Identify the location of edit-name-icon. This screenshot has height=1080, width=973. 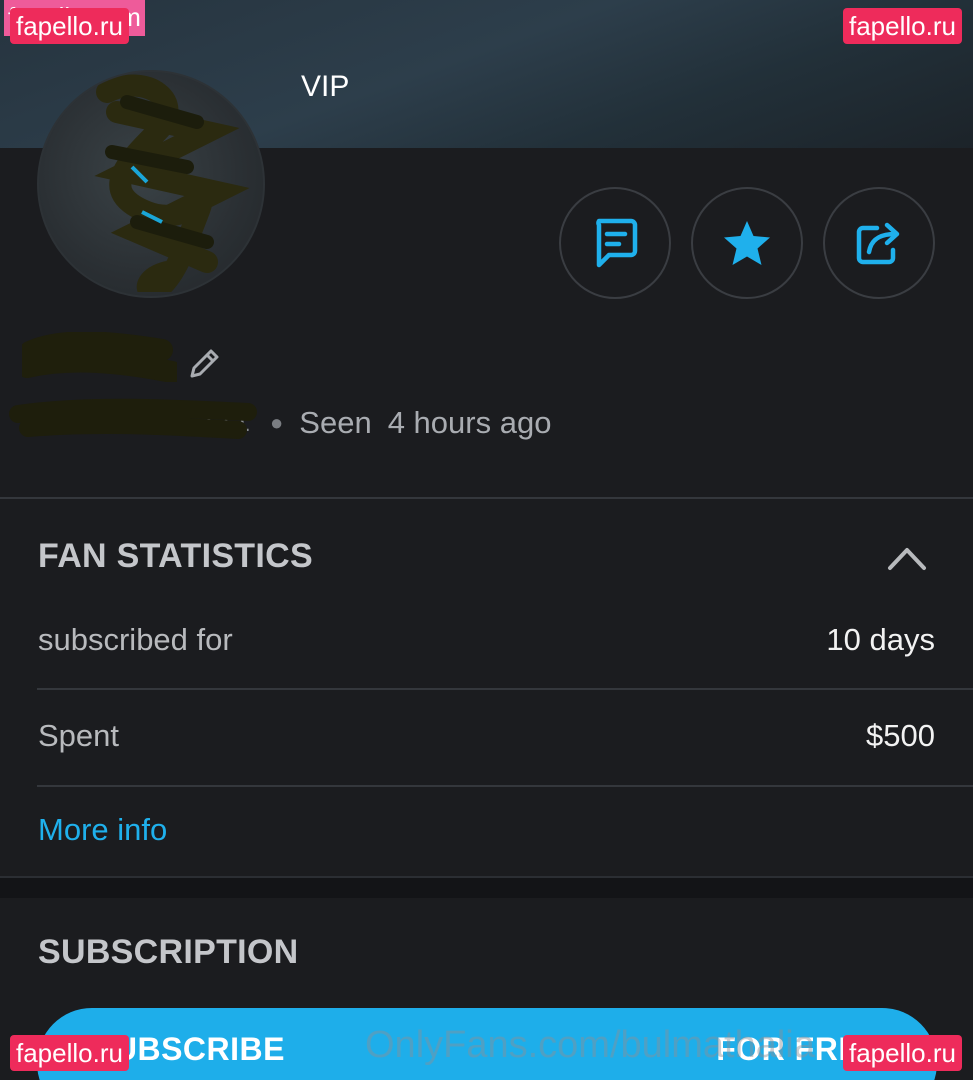
(204, 364).